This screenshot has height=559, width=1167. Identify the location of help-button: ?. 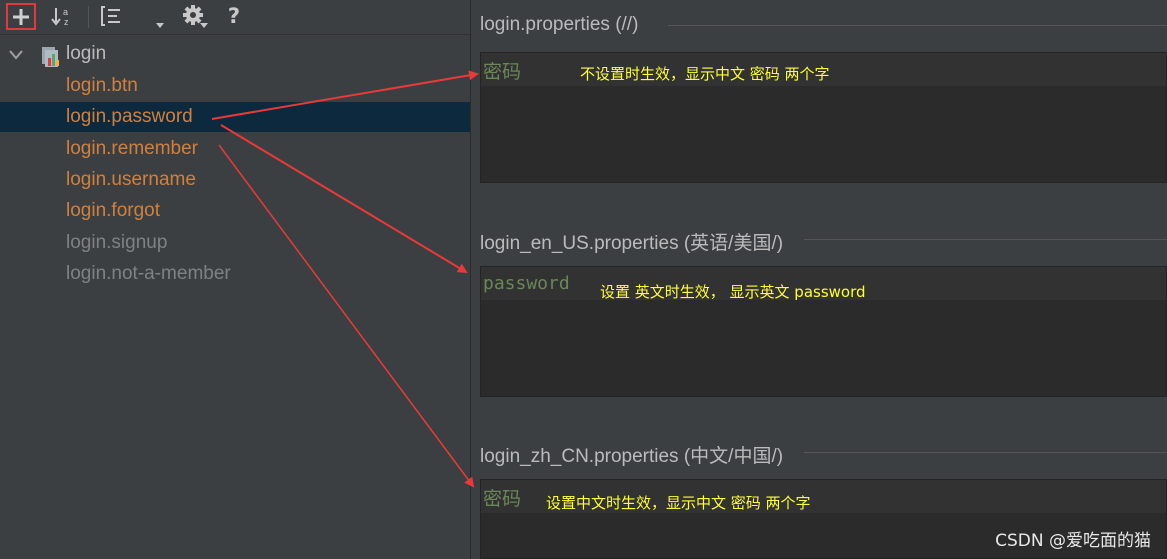
(234, 16).